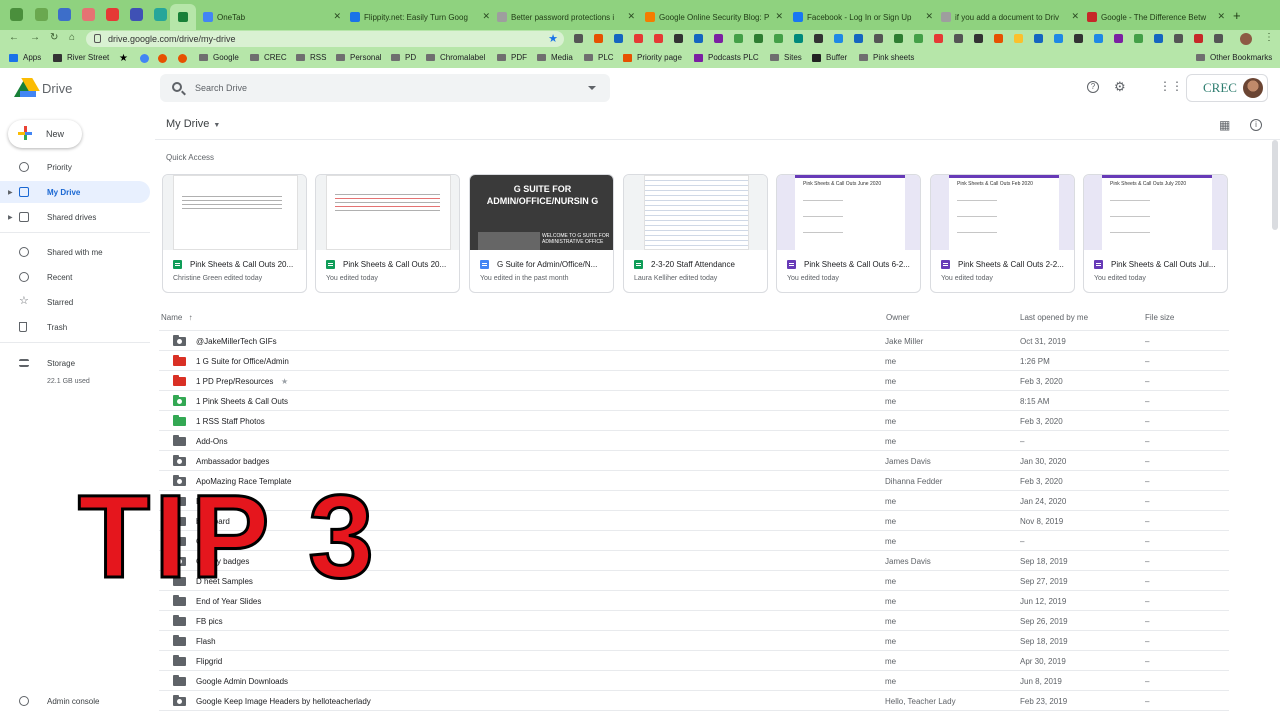 Image resolution: width=1280 pixels, height=720 pixels. What do you see at coordinates (359, 57) in the screenshot?
I see `bookmark-personal: Personal` at bounding box center [359, 57].